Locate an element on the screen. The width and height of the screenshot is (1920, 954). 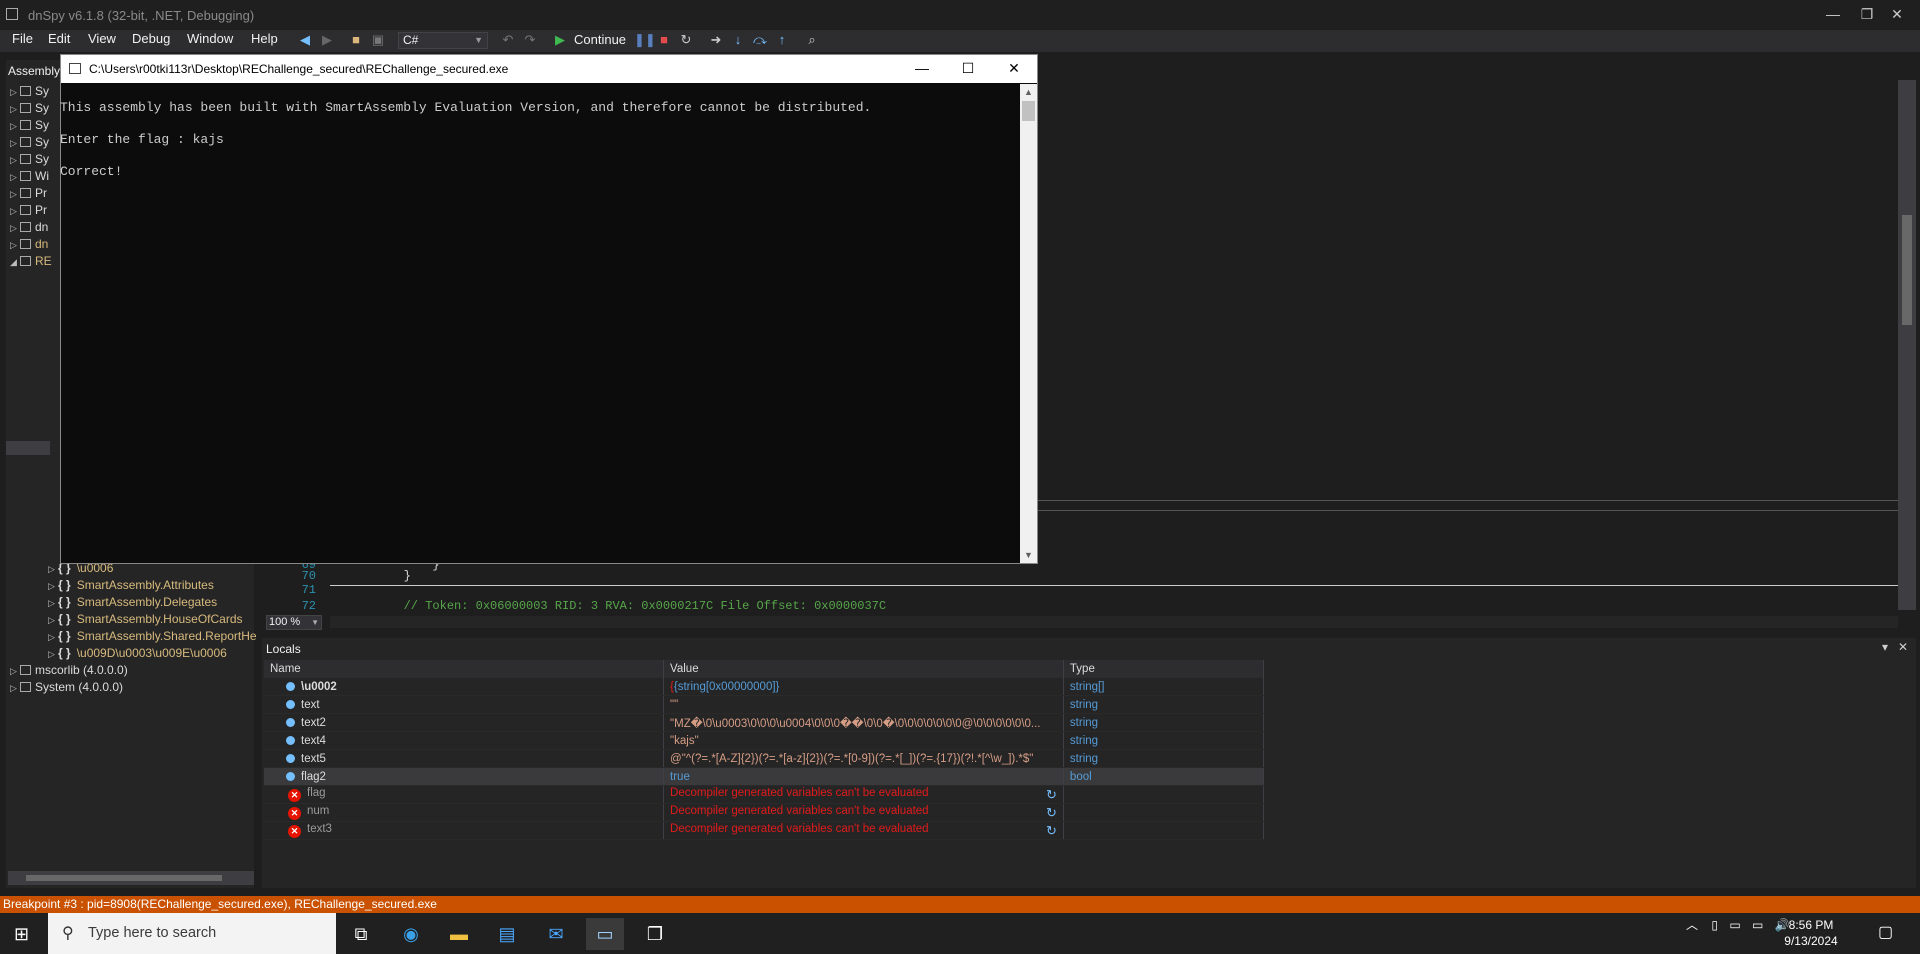
column-header-name: Name is located at coordinates (464, 669).